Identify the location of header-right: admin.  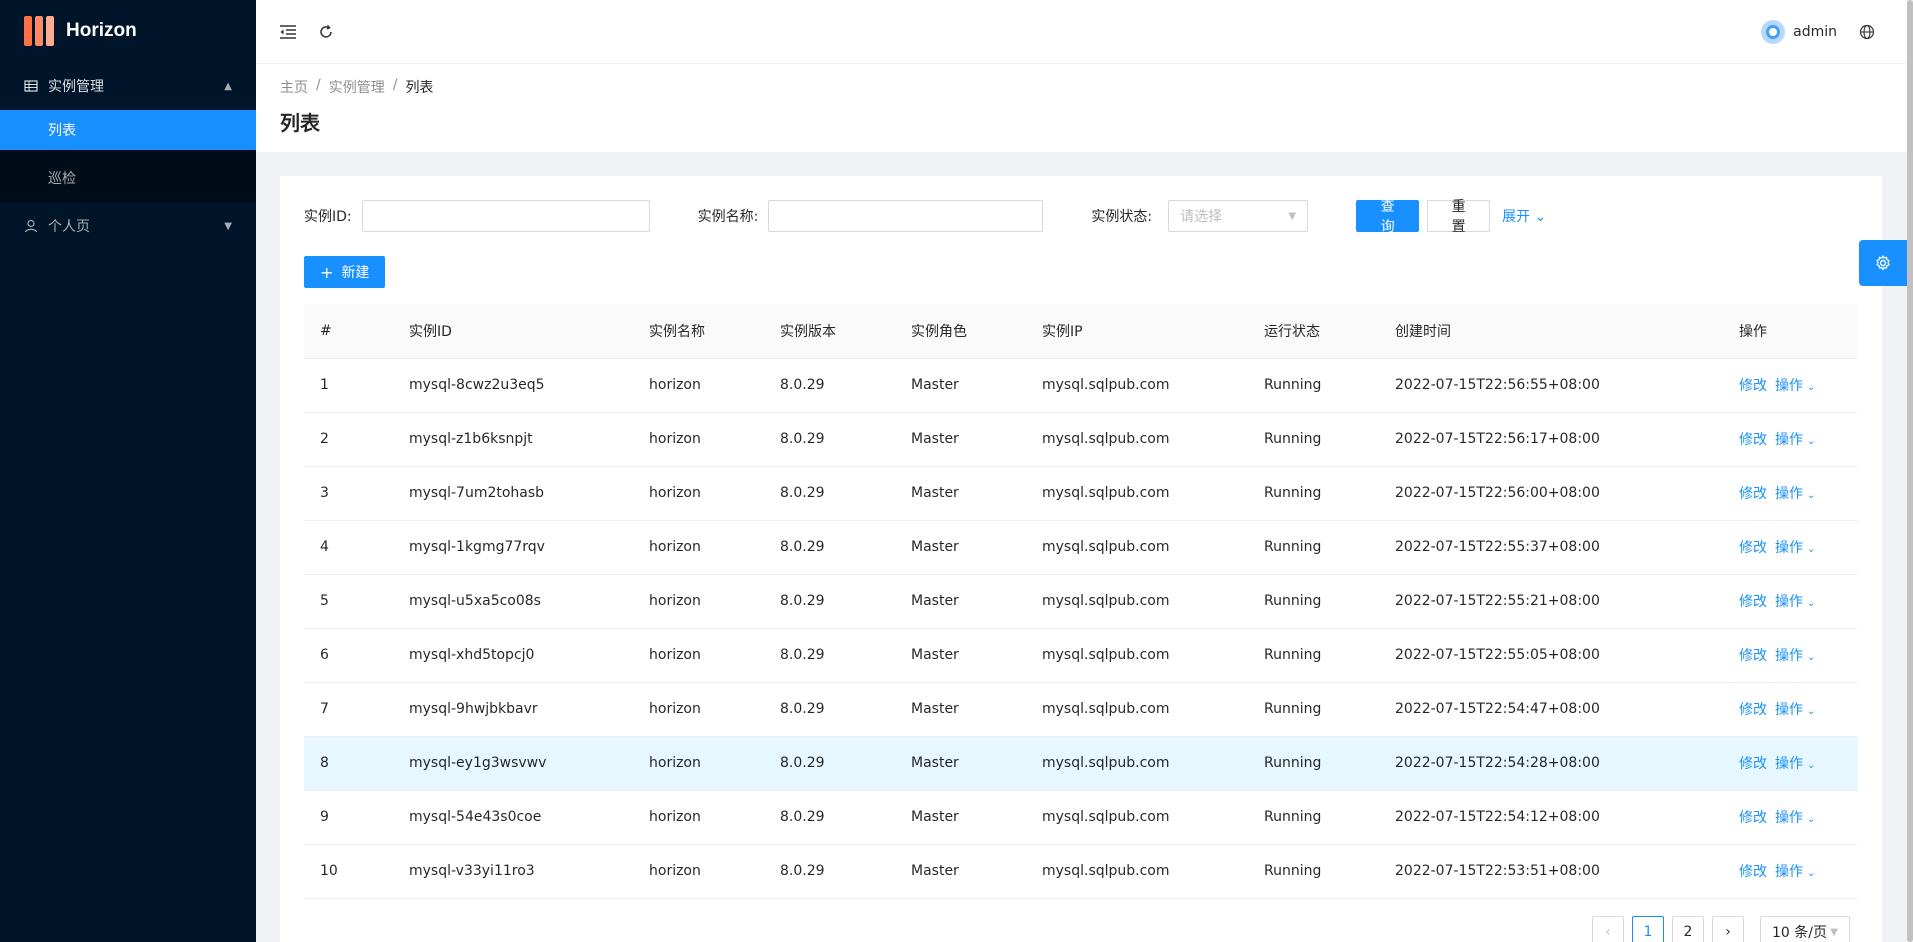
(1818, 31).